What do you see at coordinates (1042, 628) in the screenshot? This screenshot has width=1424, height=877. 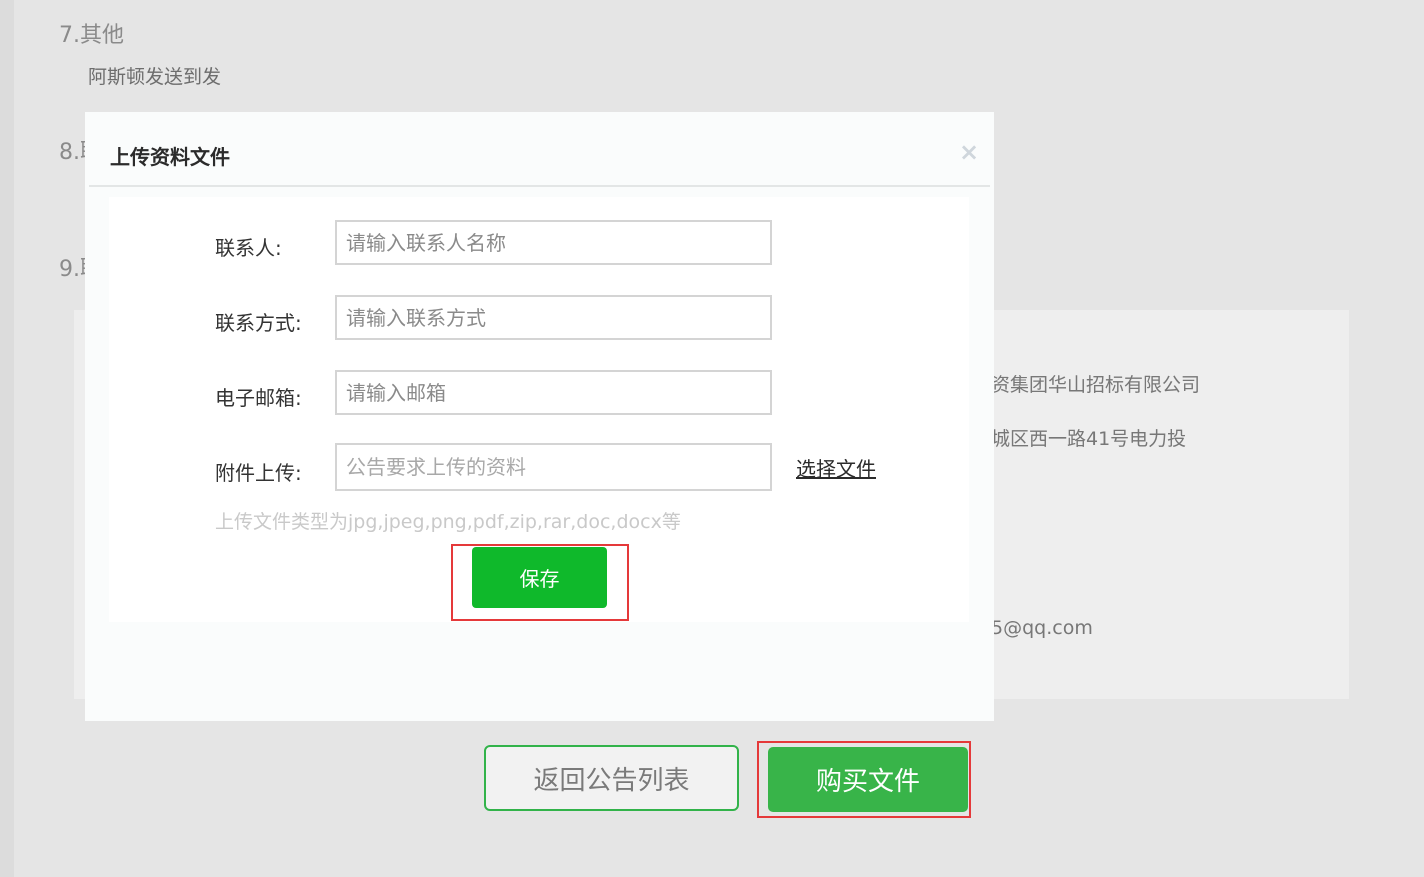 I see `info-email: 5@qq.com` at bounding box center [1042, 628].